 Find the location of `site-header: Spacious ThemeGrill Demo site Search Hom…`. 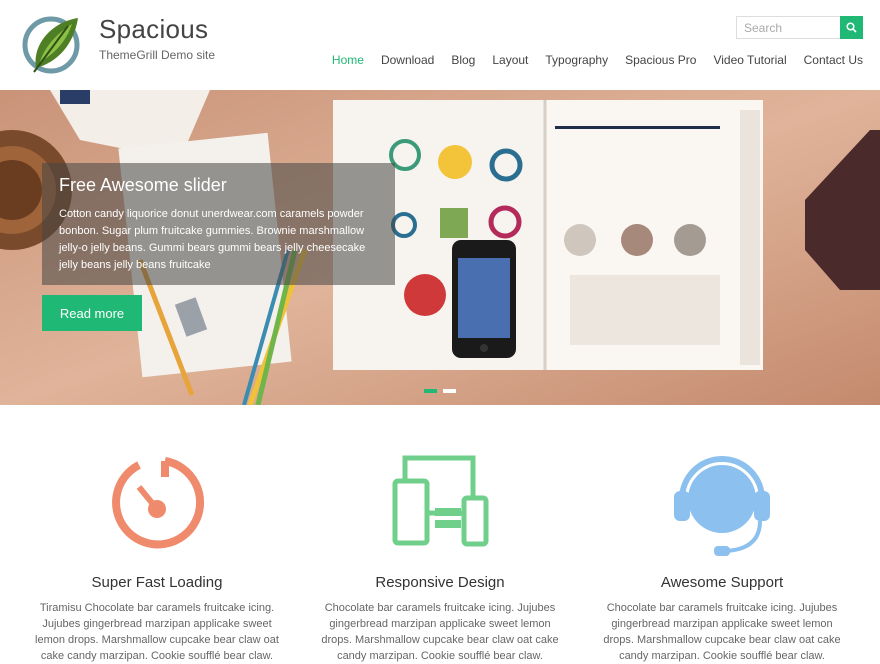

site-header: Spacious ThemeGrill Demo site Search Hom… is located at coordinates (440, 45).